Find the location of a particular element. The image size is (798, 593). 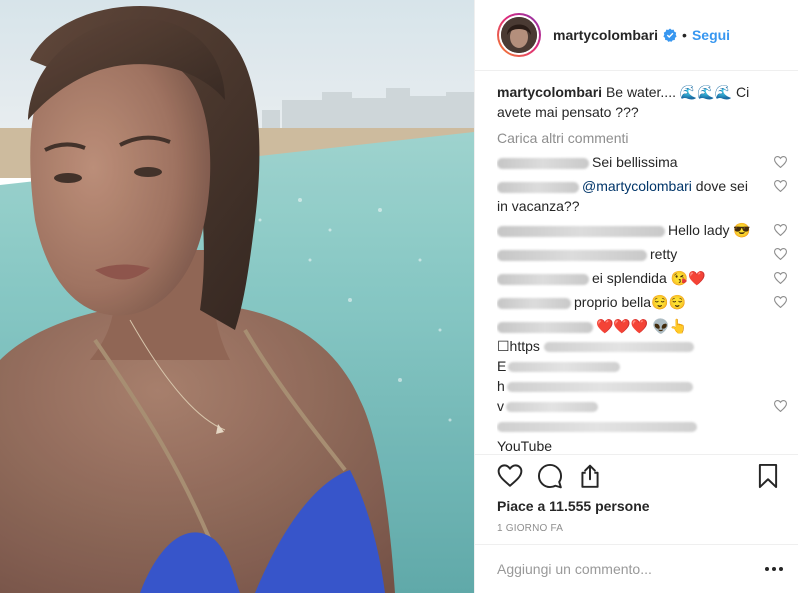

comment-text: Sei bellissima is located at coordinates (635, 162).